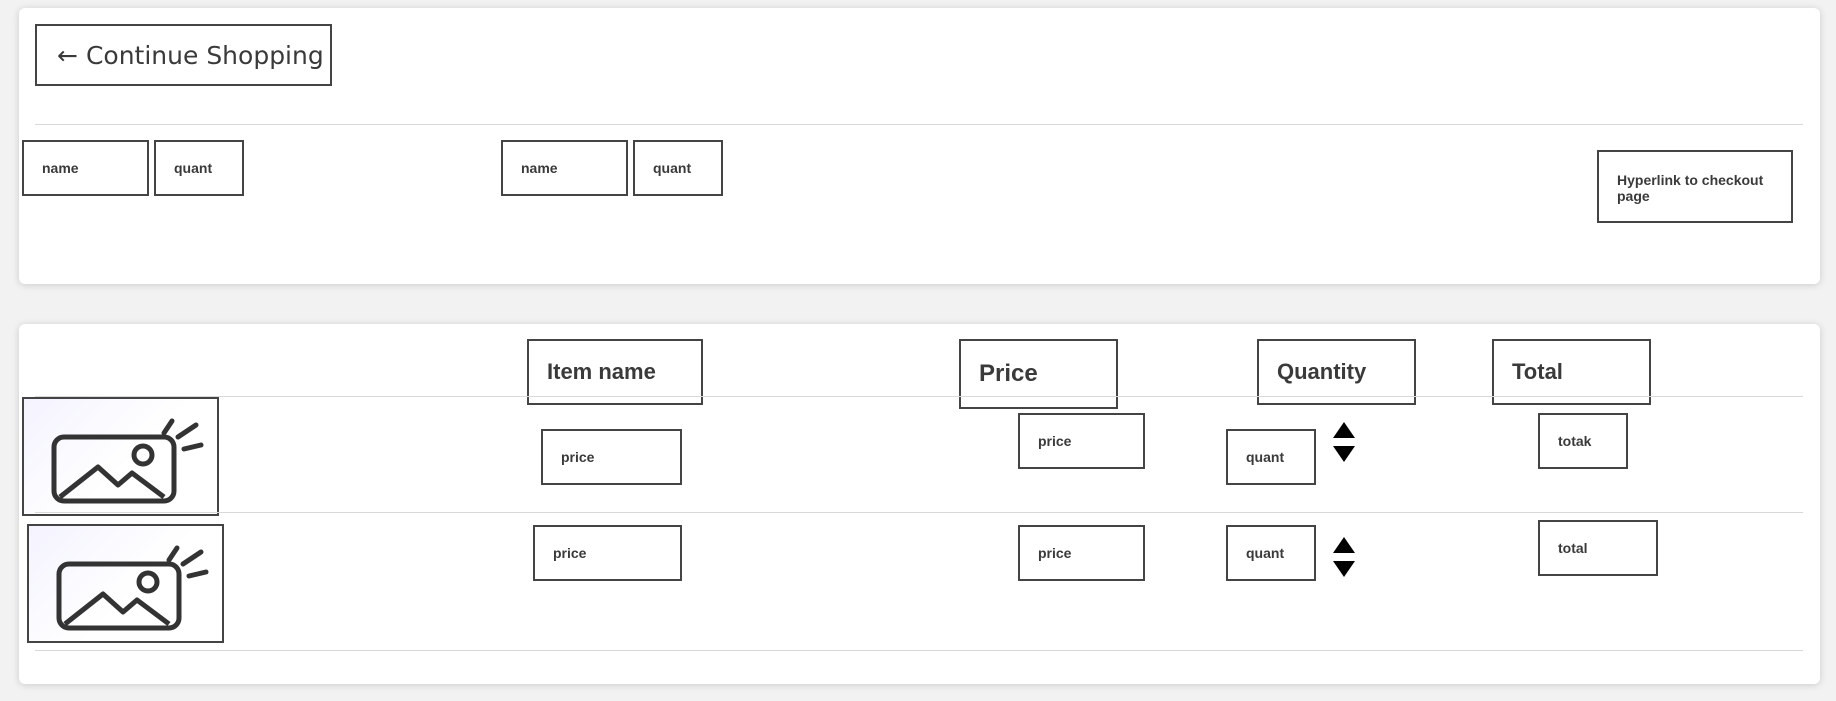 This screenshot has width=1836, height=701. I want to click on continue-shopping-button: ← Continue Shopping, so click(183, 55).